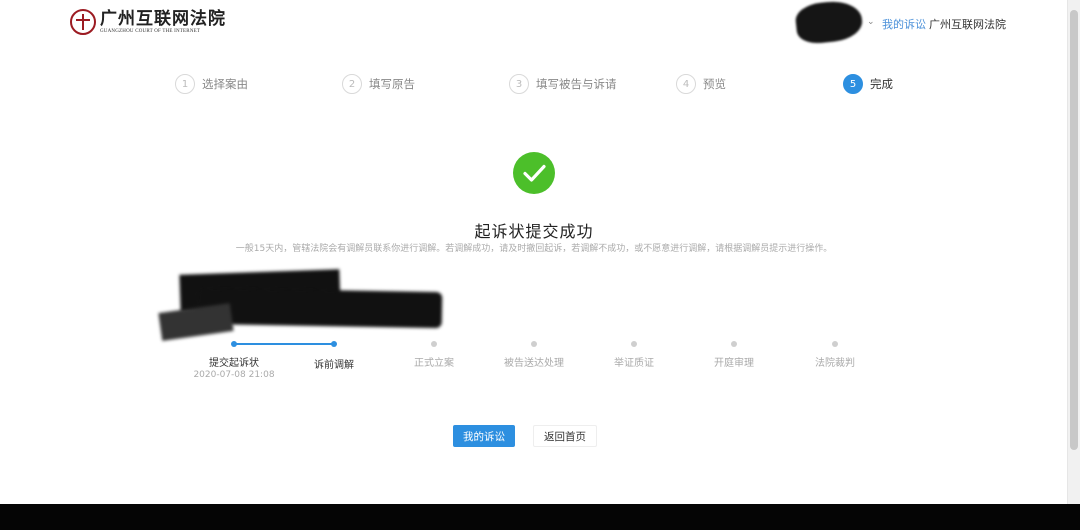 The width and height of the screenshot is (1080, 530). I want to click on step-label: 选择案由, so click(225, 84).